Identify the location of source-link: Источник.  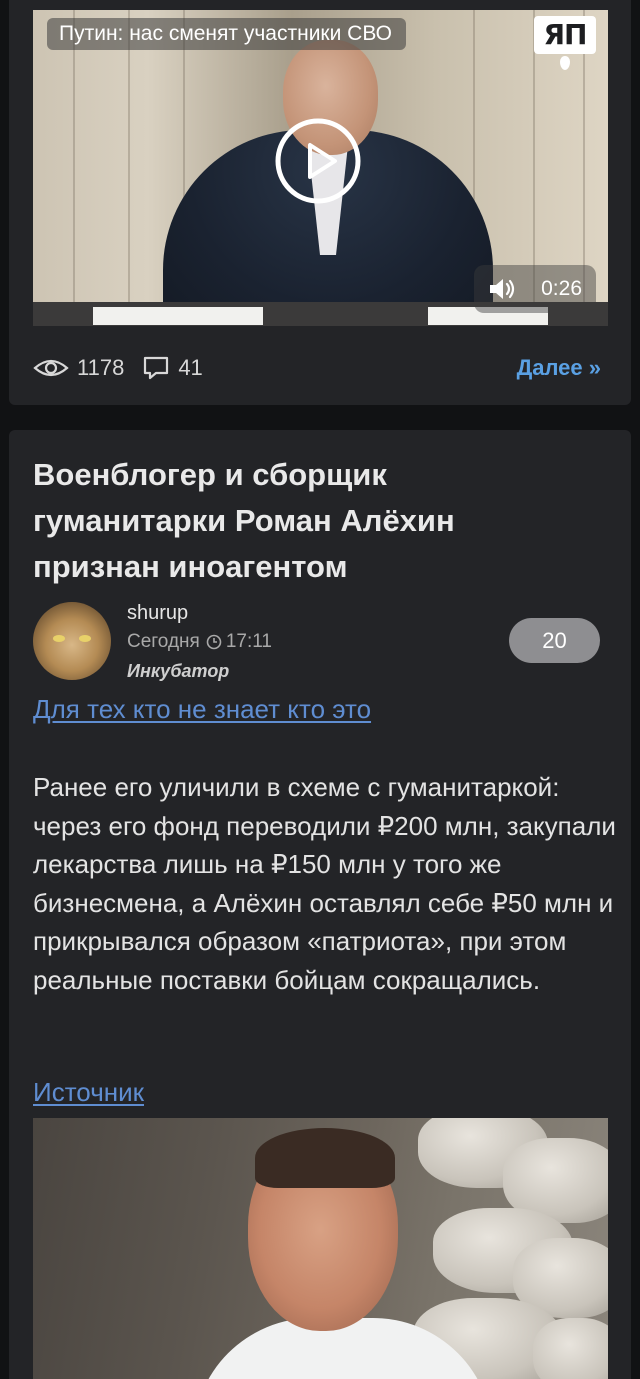
(88, 1092).